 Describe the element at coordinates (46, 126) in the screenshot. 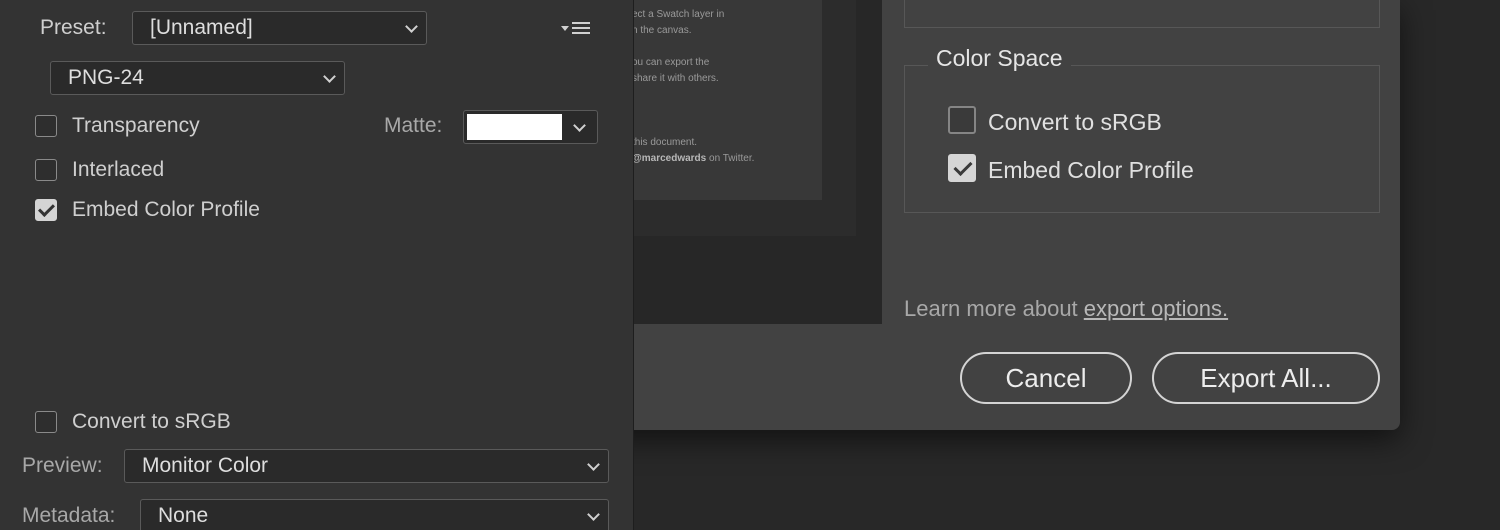

I see `transparency-checkbox` at that location.